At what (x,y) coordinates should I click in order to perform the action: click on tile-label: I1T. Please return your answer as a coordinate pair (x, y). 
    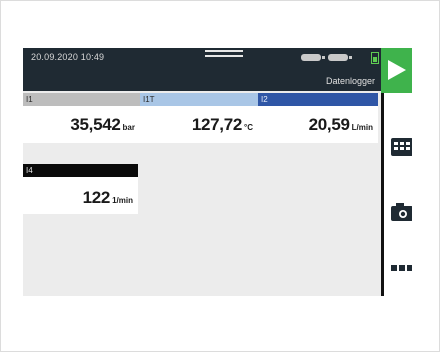
    Looking at the image, I should click on (199, 99).